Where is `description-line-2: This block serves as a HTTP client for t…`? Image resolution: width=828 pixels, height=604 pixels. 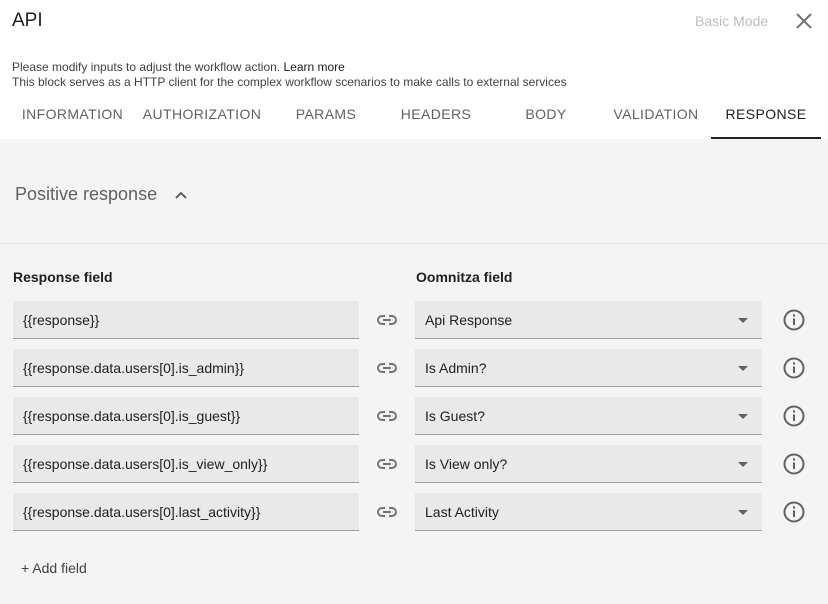
description-line-2: This block serves as a HTTP client for t… is located at coordinates (289, 82).